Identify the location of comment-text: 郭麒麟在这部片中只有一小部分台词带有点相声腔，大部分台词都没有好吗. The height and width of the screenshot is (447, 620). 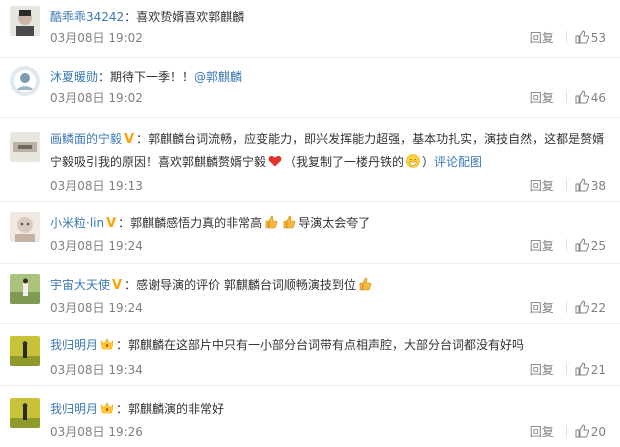
(326, 345).